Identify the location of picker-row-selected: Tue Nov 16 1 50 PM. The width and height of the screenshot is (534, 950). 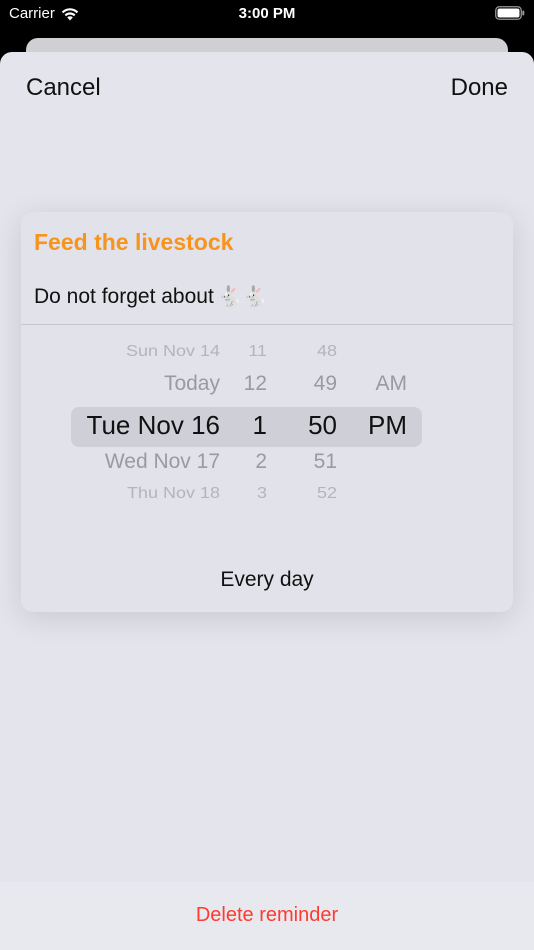
(267, 425).